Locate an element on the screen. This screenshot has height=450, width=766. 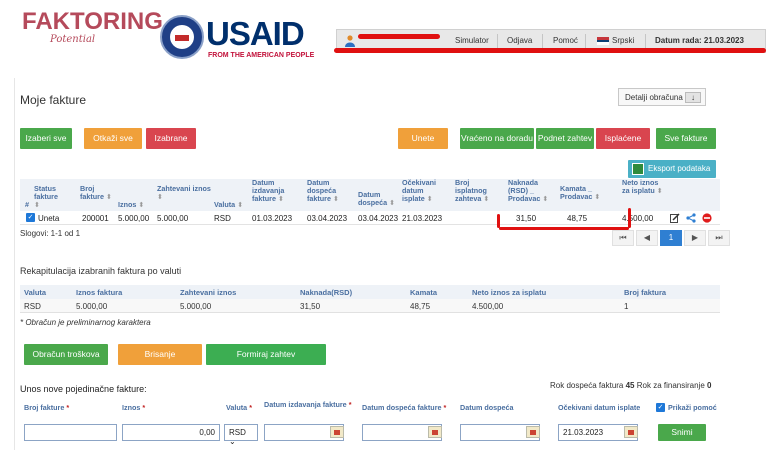
col-naknada: Naknada (RSD) _ Prodavac ⬍ is located at coordinates (529, 191).